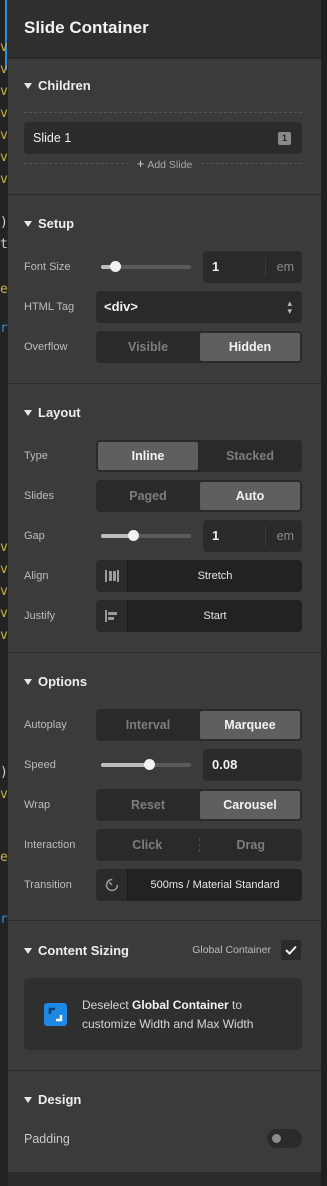 The height and width of the screenshot is (1186, 327). Describe the element at coordinates (121, 306) in the screenshot. I see `html-tag-value: <div>` at that location.